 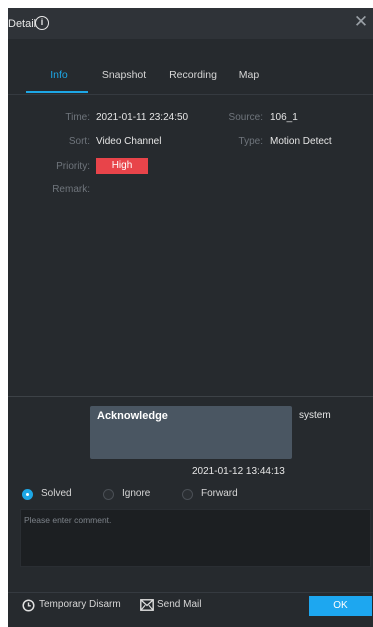 What do you see at coordinates (219, 493) in the screenshot?
I see `radio-forward-label: Forward` at bounding box center [219, 493].